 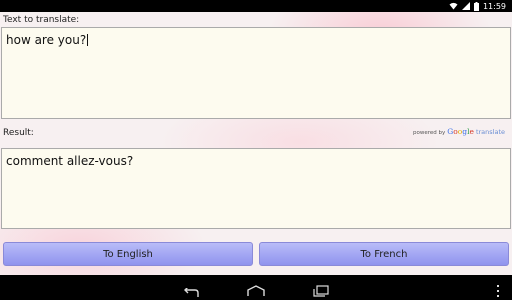 What do you see at coordinates (384, 254) in the screenshot?
I see `to-french-button: To French` at bounding box center [384, 254].